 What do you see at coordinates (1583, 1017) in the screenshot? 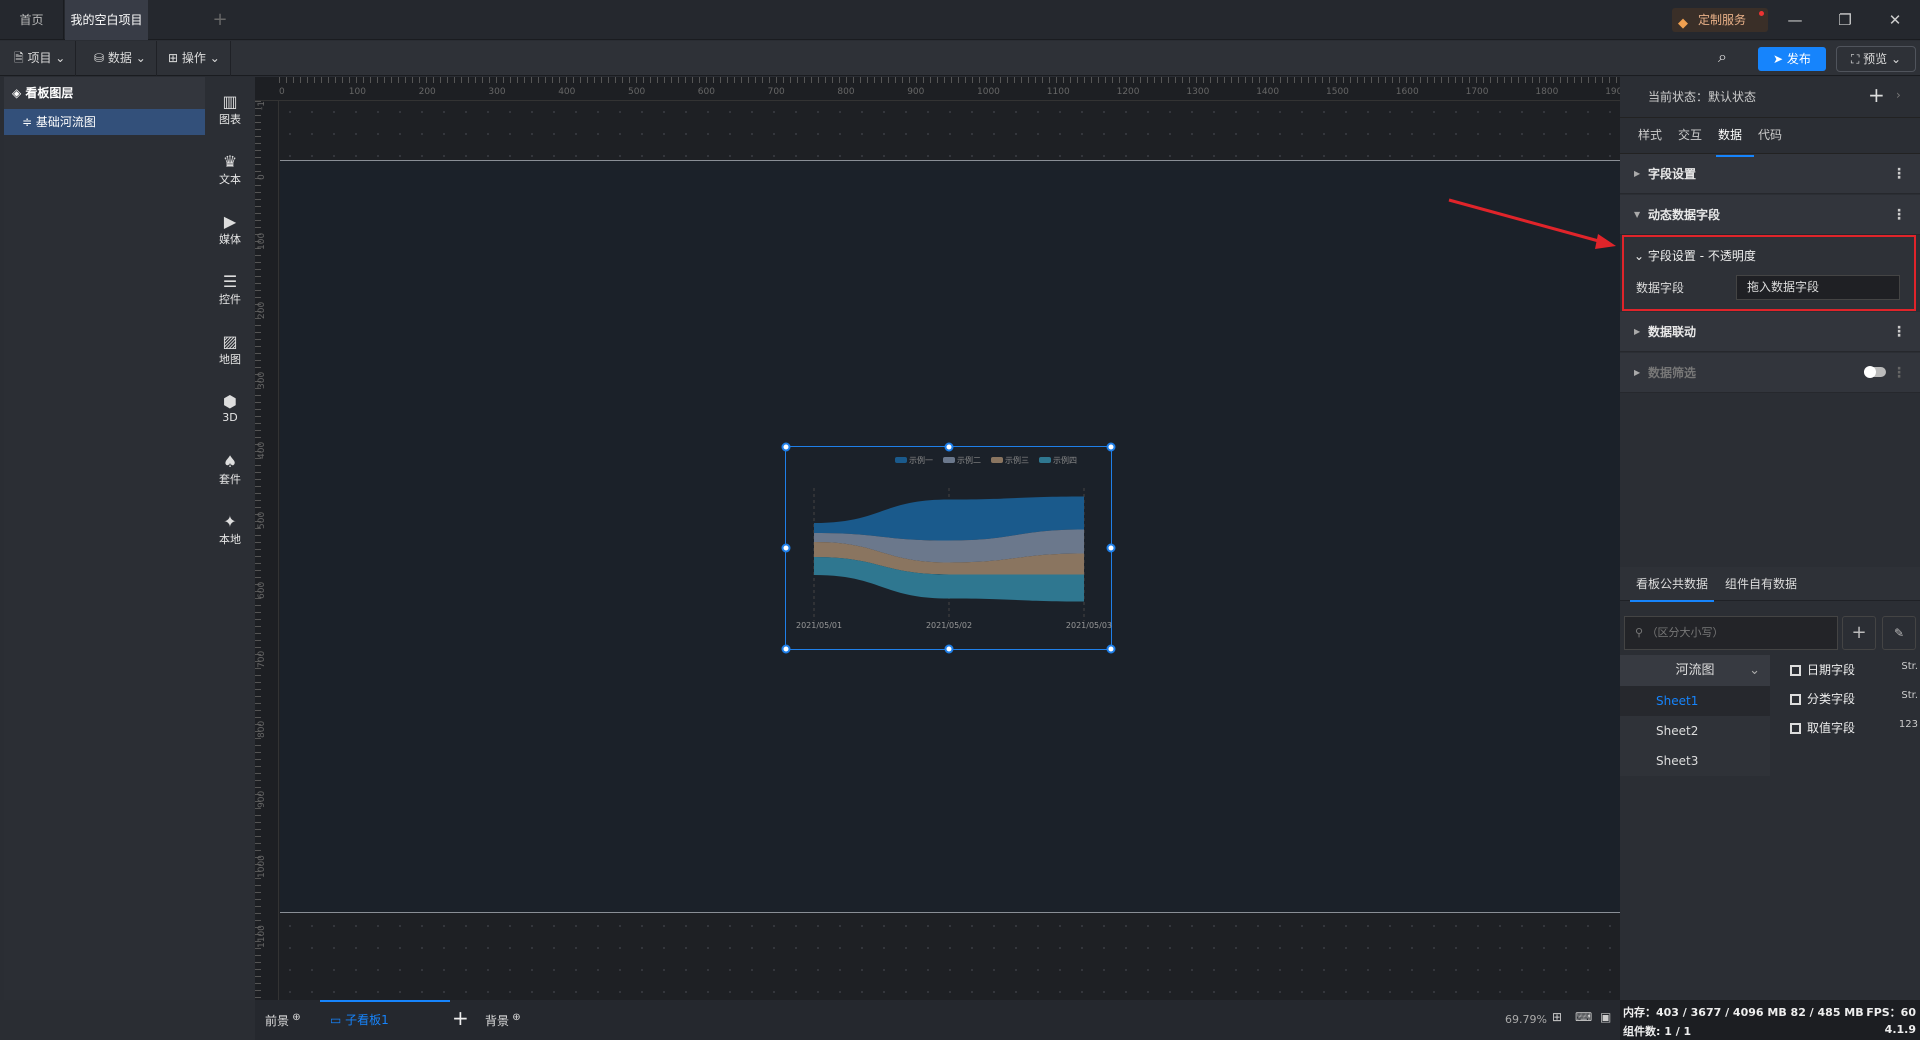
I see `keyboard-icon: ⌨` at bounding box center [1583, 1017].